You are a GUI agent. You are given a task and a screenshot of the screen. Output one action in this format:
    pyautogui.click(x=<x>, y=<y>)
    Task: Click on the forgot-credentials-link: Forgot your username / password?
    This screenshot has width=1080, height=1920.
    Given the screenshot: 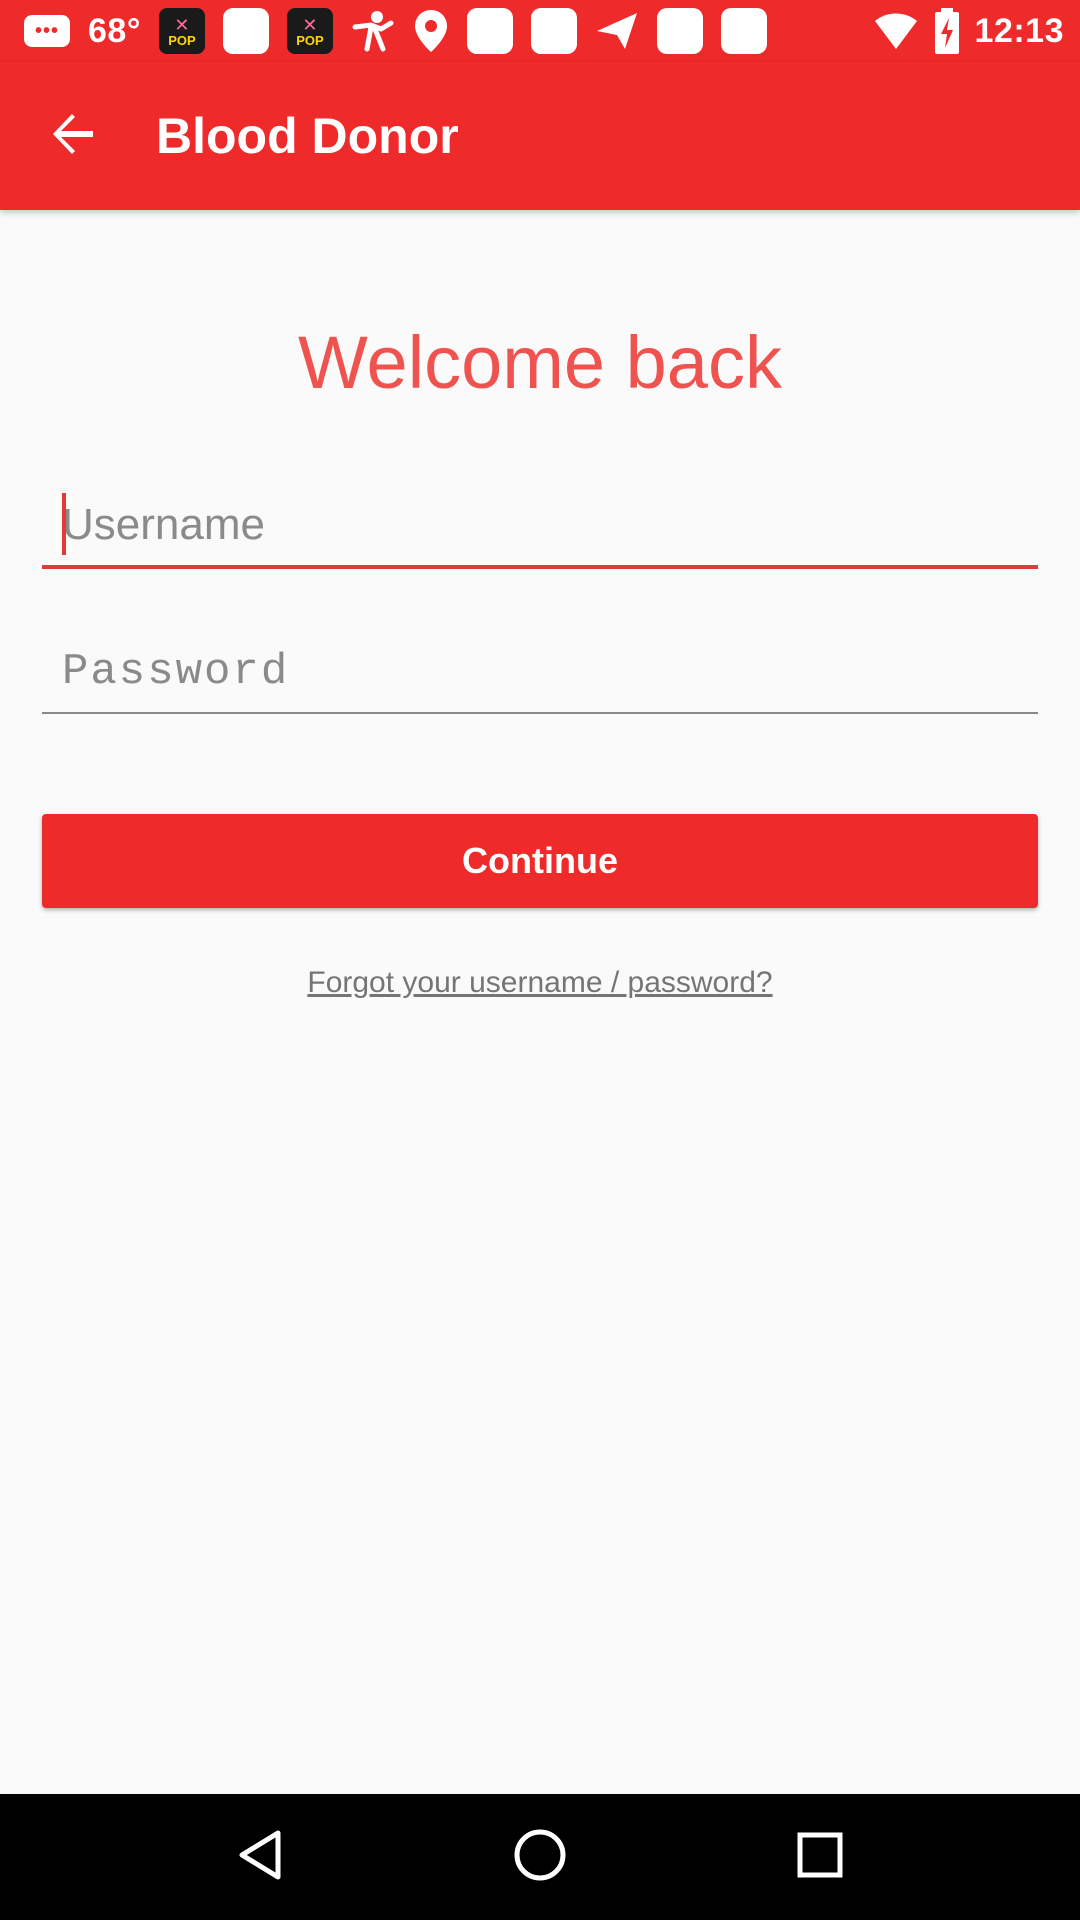 What is the action you would take?
    pyautogui.click(x=540, y=983)
    